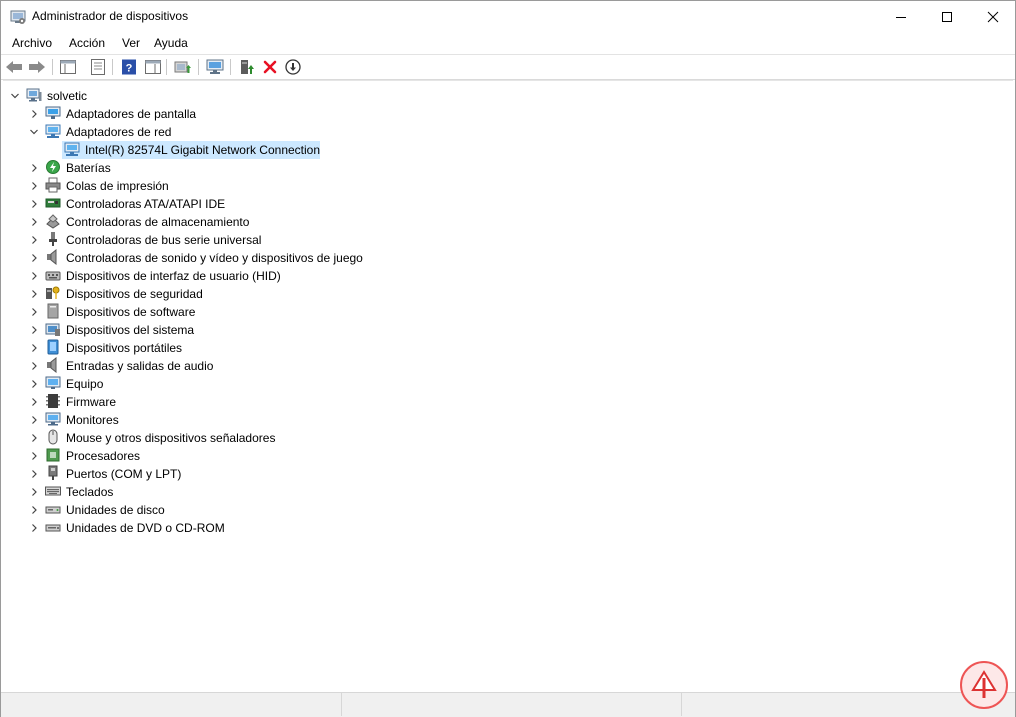 The width and height of the screenshot is (1016, 717). Describe the element at coordinates (98, 67) in the screenshot. I see `properties-button` at that location.